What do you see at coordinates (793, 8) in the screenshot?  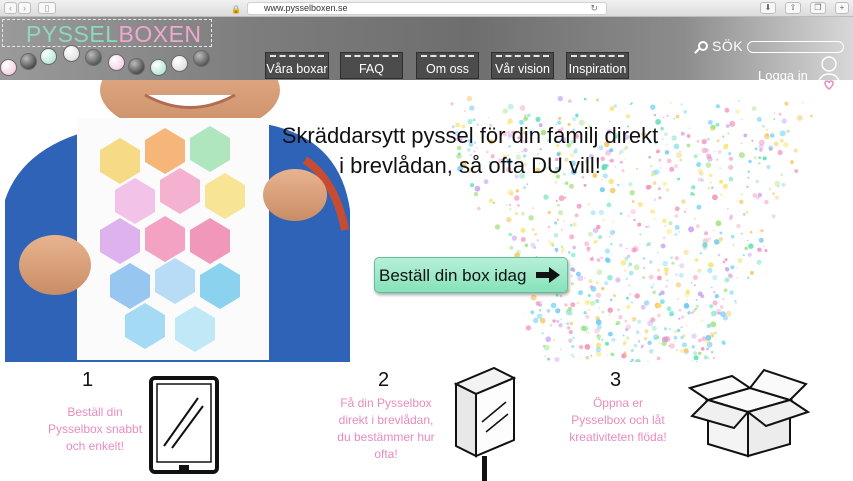 I see `share-icon: ⇧` at bounding box center [793, 8].